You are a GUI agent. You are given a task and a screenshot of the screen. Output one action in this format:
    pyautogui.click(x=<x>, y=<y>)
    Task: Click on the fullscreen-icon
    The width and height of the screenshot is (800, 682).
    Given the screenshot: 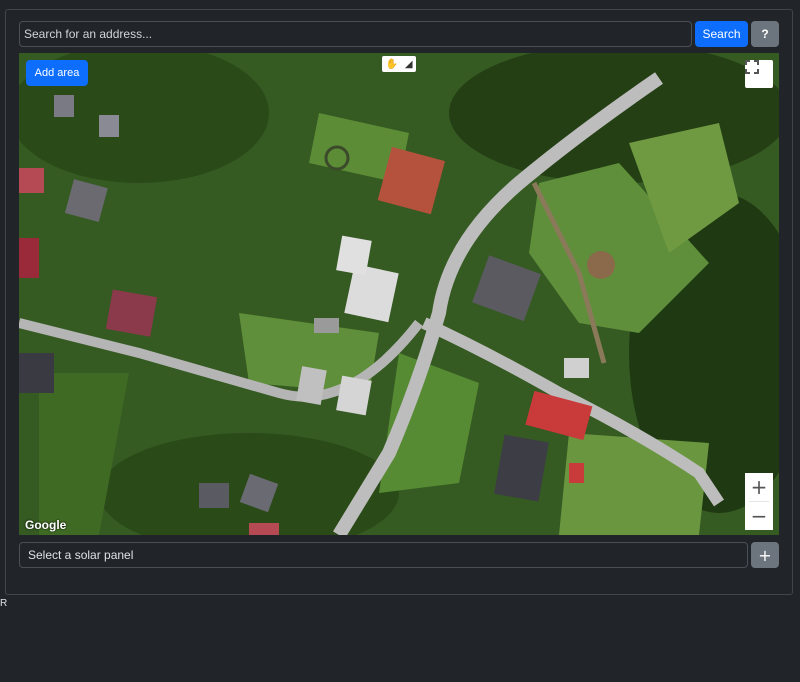 What is the action you would take?
    pyautogui.click(x=752, y=67)
    